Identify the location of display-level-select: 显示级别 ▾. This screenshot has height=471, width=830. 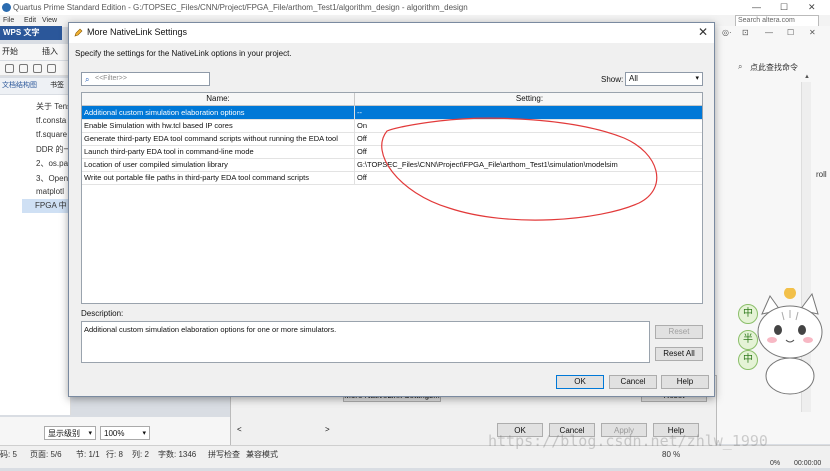
(70, 433).